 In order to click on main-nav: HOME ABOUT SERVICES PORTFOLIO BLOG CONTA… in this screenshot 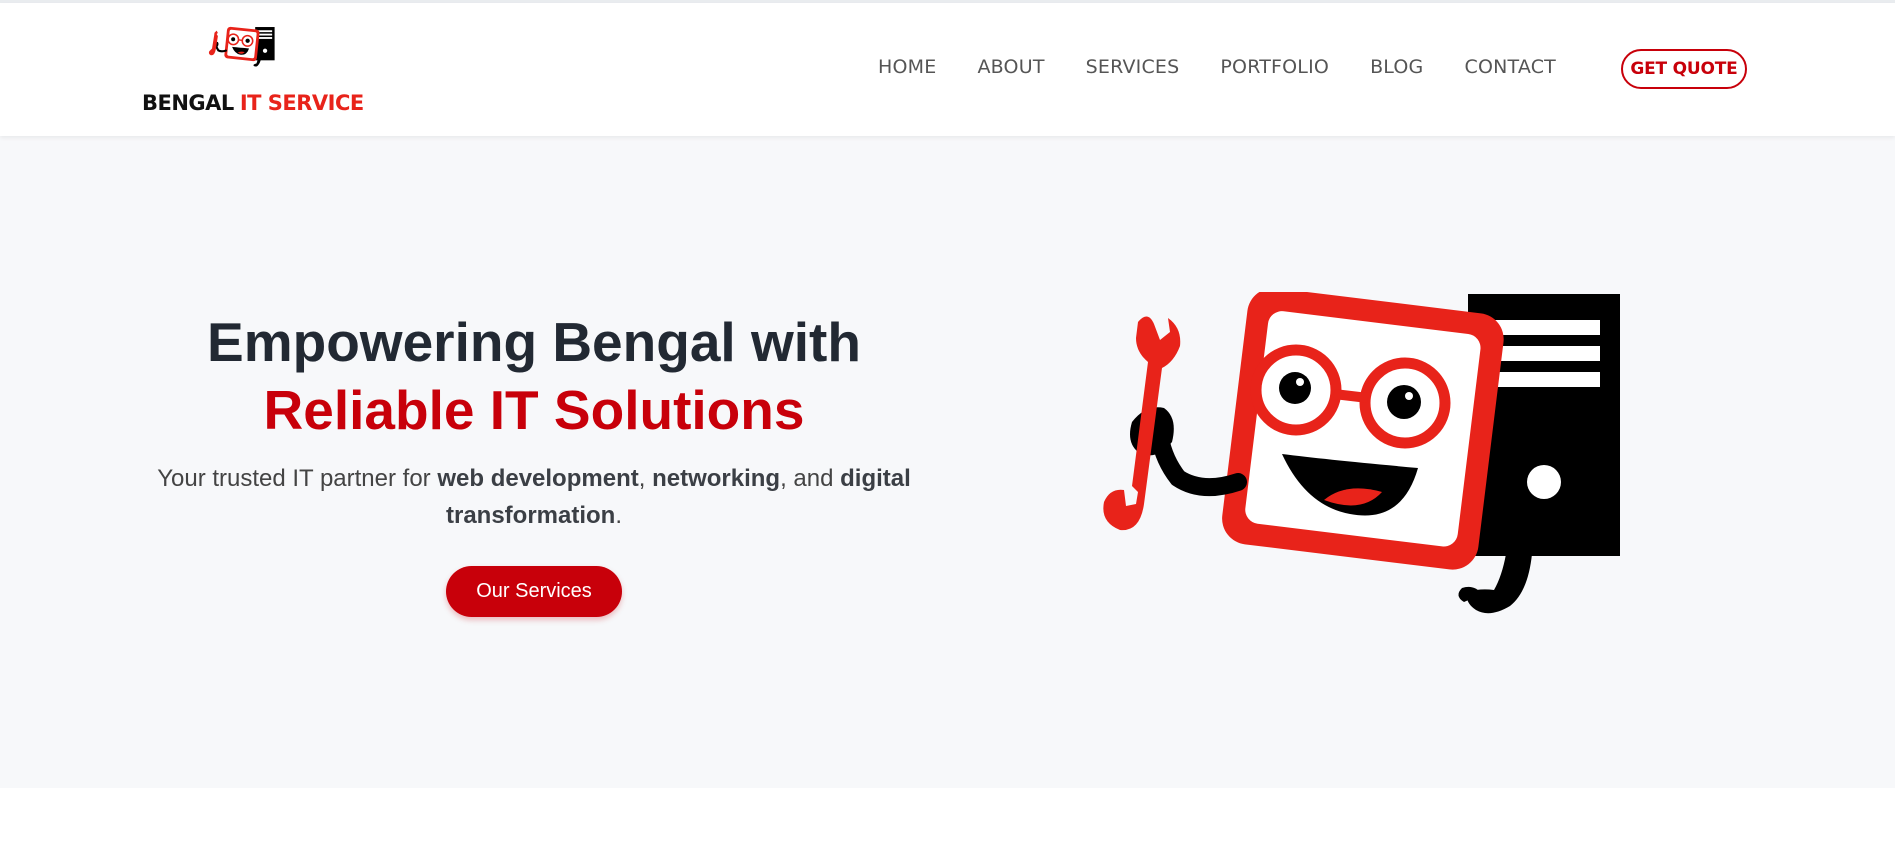, I will do `click(1237, 71)`.